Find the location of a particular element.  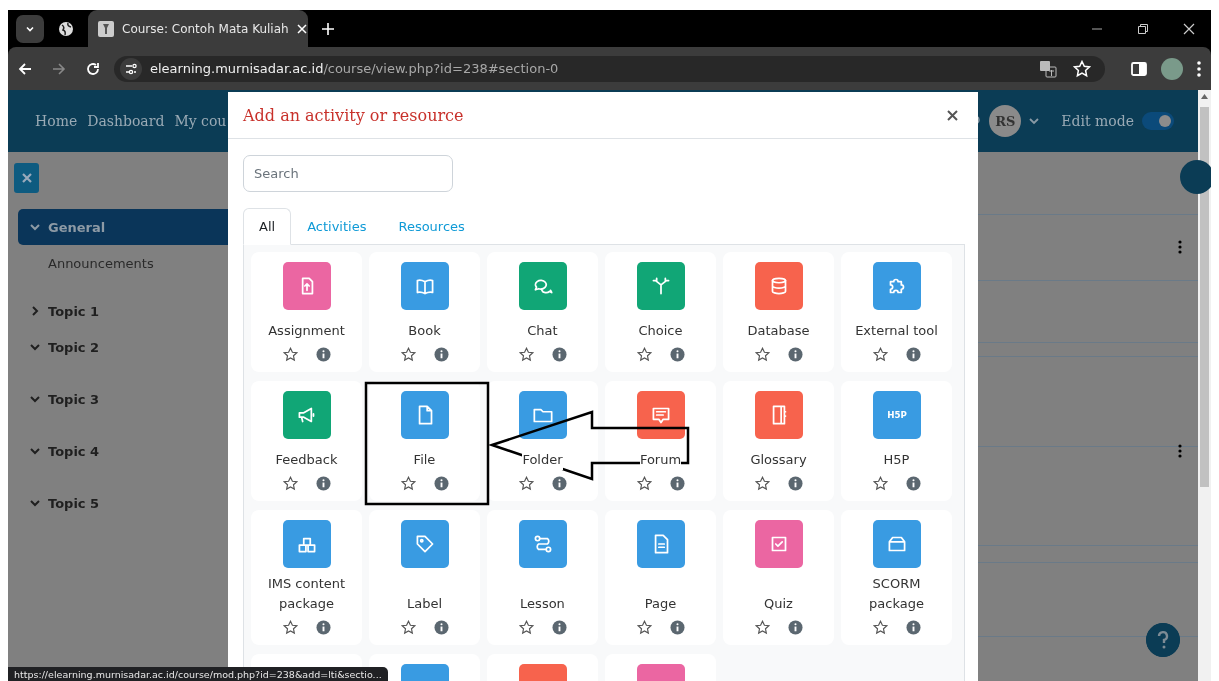

url-text: elearning.murnisadar.ac.id/course/view.php?id=238#section-0 is located at coordinates (355, 68).